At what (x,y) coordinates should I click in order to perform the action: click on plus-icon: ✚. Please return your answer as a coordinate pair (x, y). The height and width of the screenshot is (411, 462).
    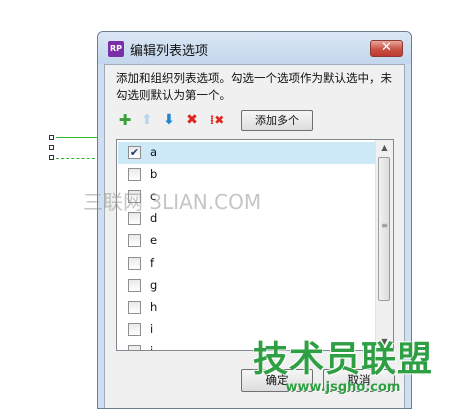
    Looking at the image, I should click on (125, 120).